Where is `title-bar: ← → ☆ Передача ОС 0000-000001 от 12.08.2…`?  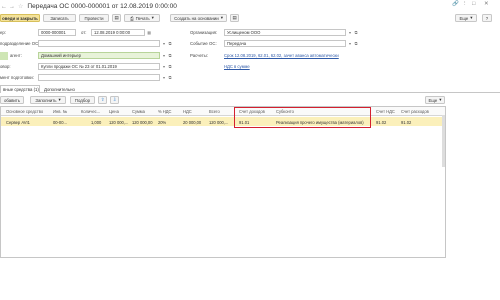 title-bar: ← → ☆ Передача ОС 0000-000001 от 12.08.2… is located at coordinates (250, 6).